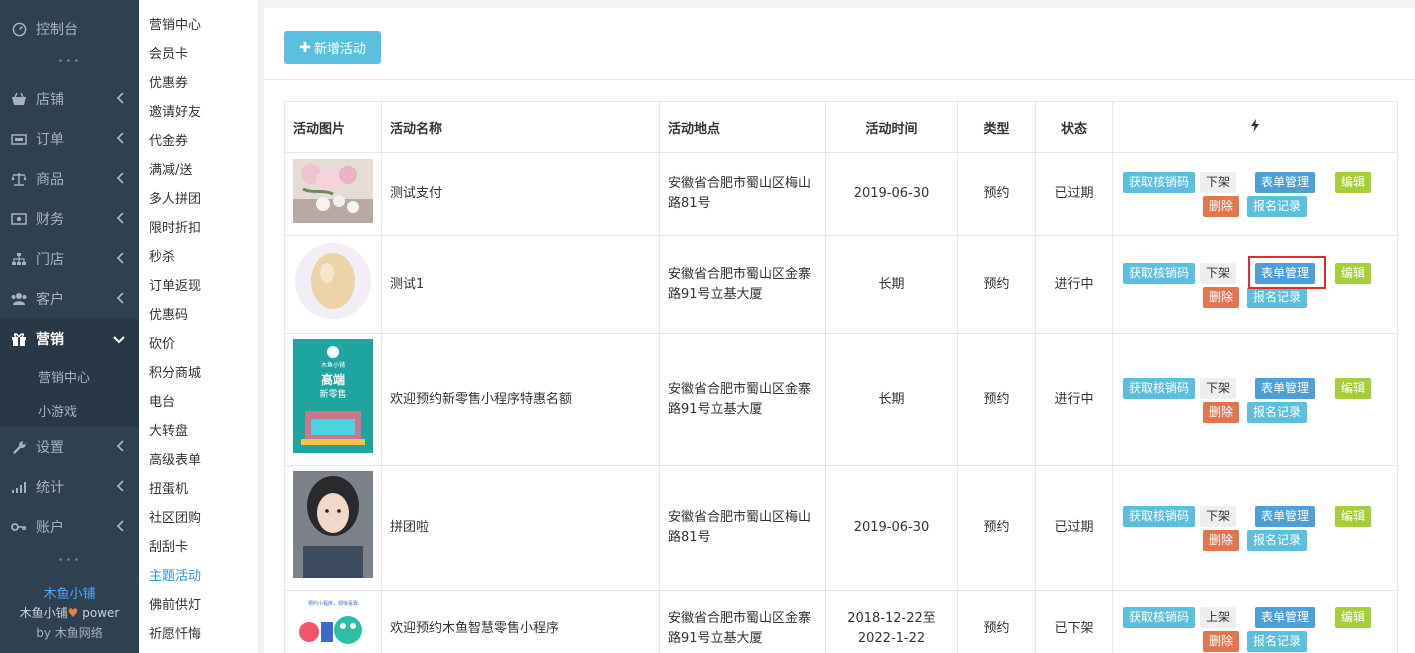  I want to click on submenu-item: 优惠券, so click(168, 81).